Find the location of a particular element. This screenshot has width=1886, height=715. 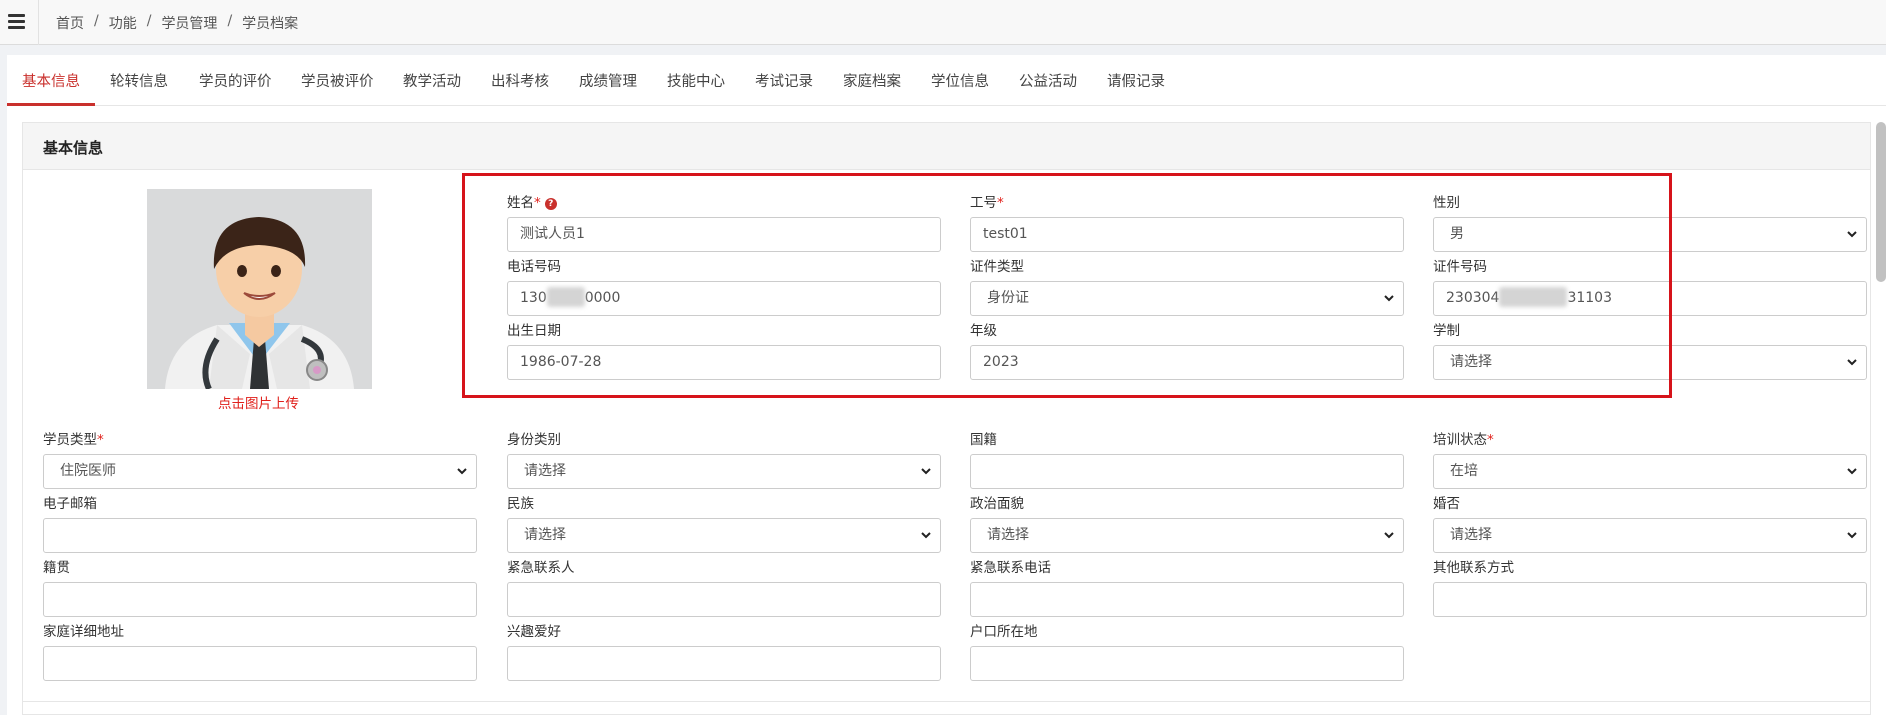

hobbies-input is located at coordinates (724, 663).